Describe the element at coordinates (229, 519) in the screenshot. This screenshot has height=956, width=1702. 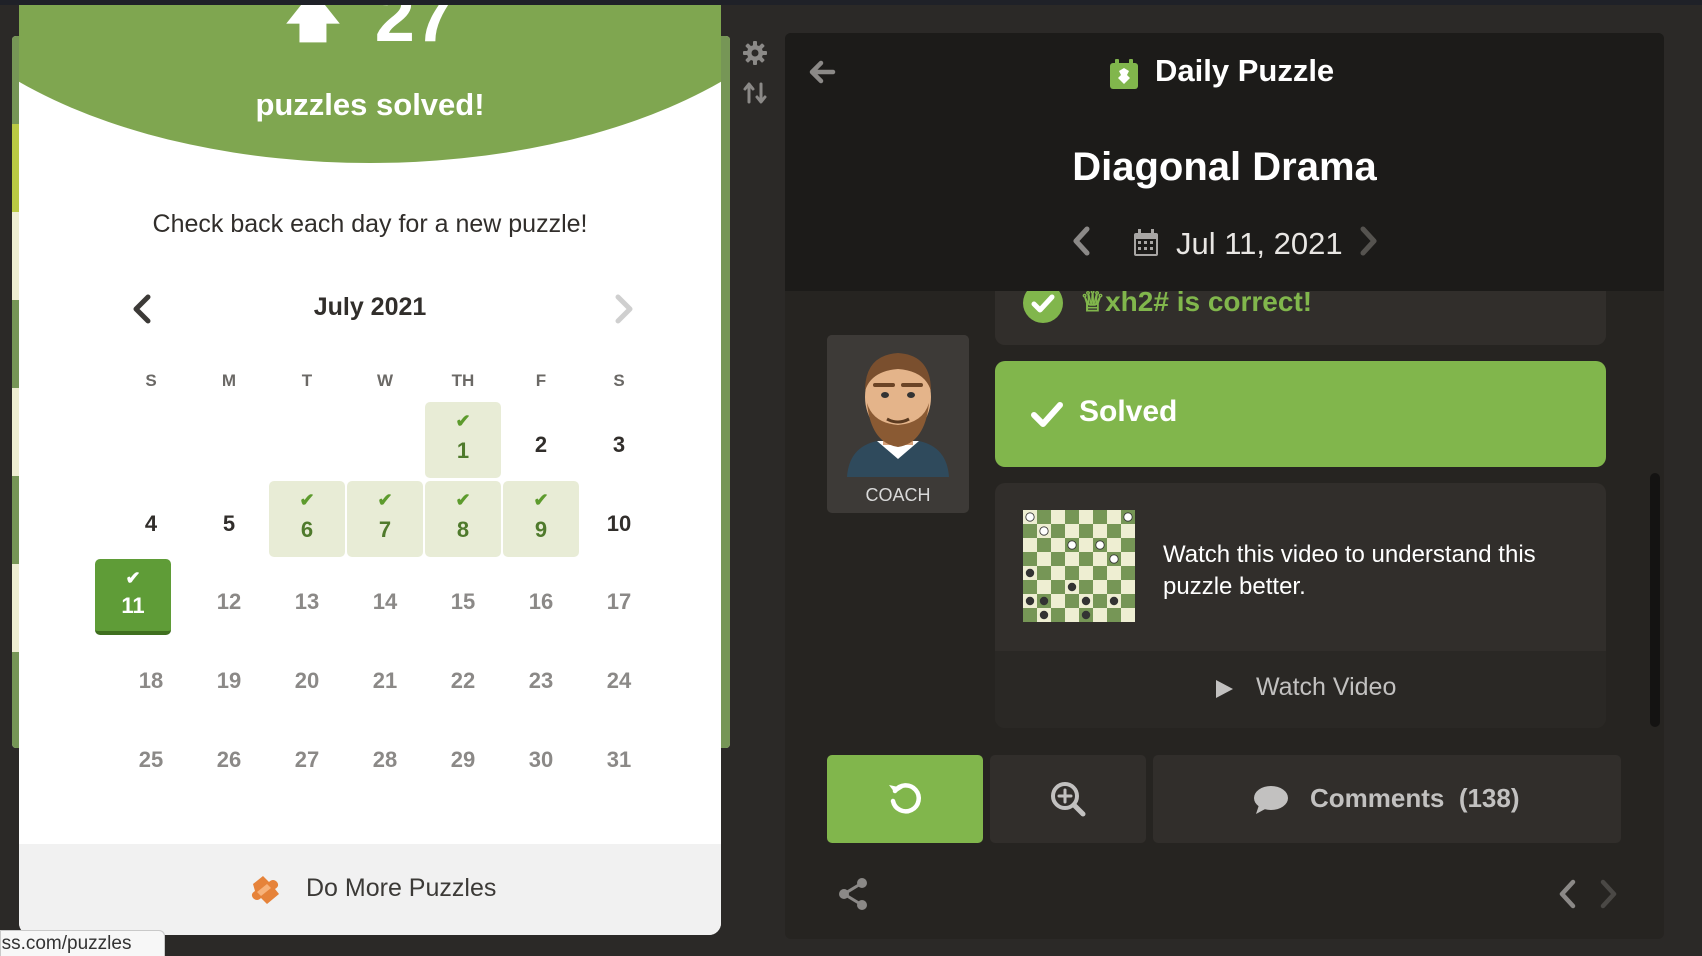
I see `calendar-day: 5` at that location.